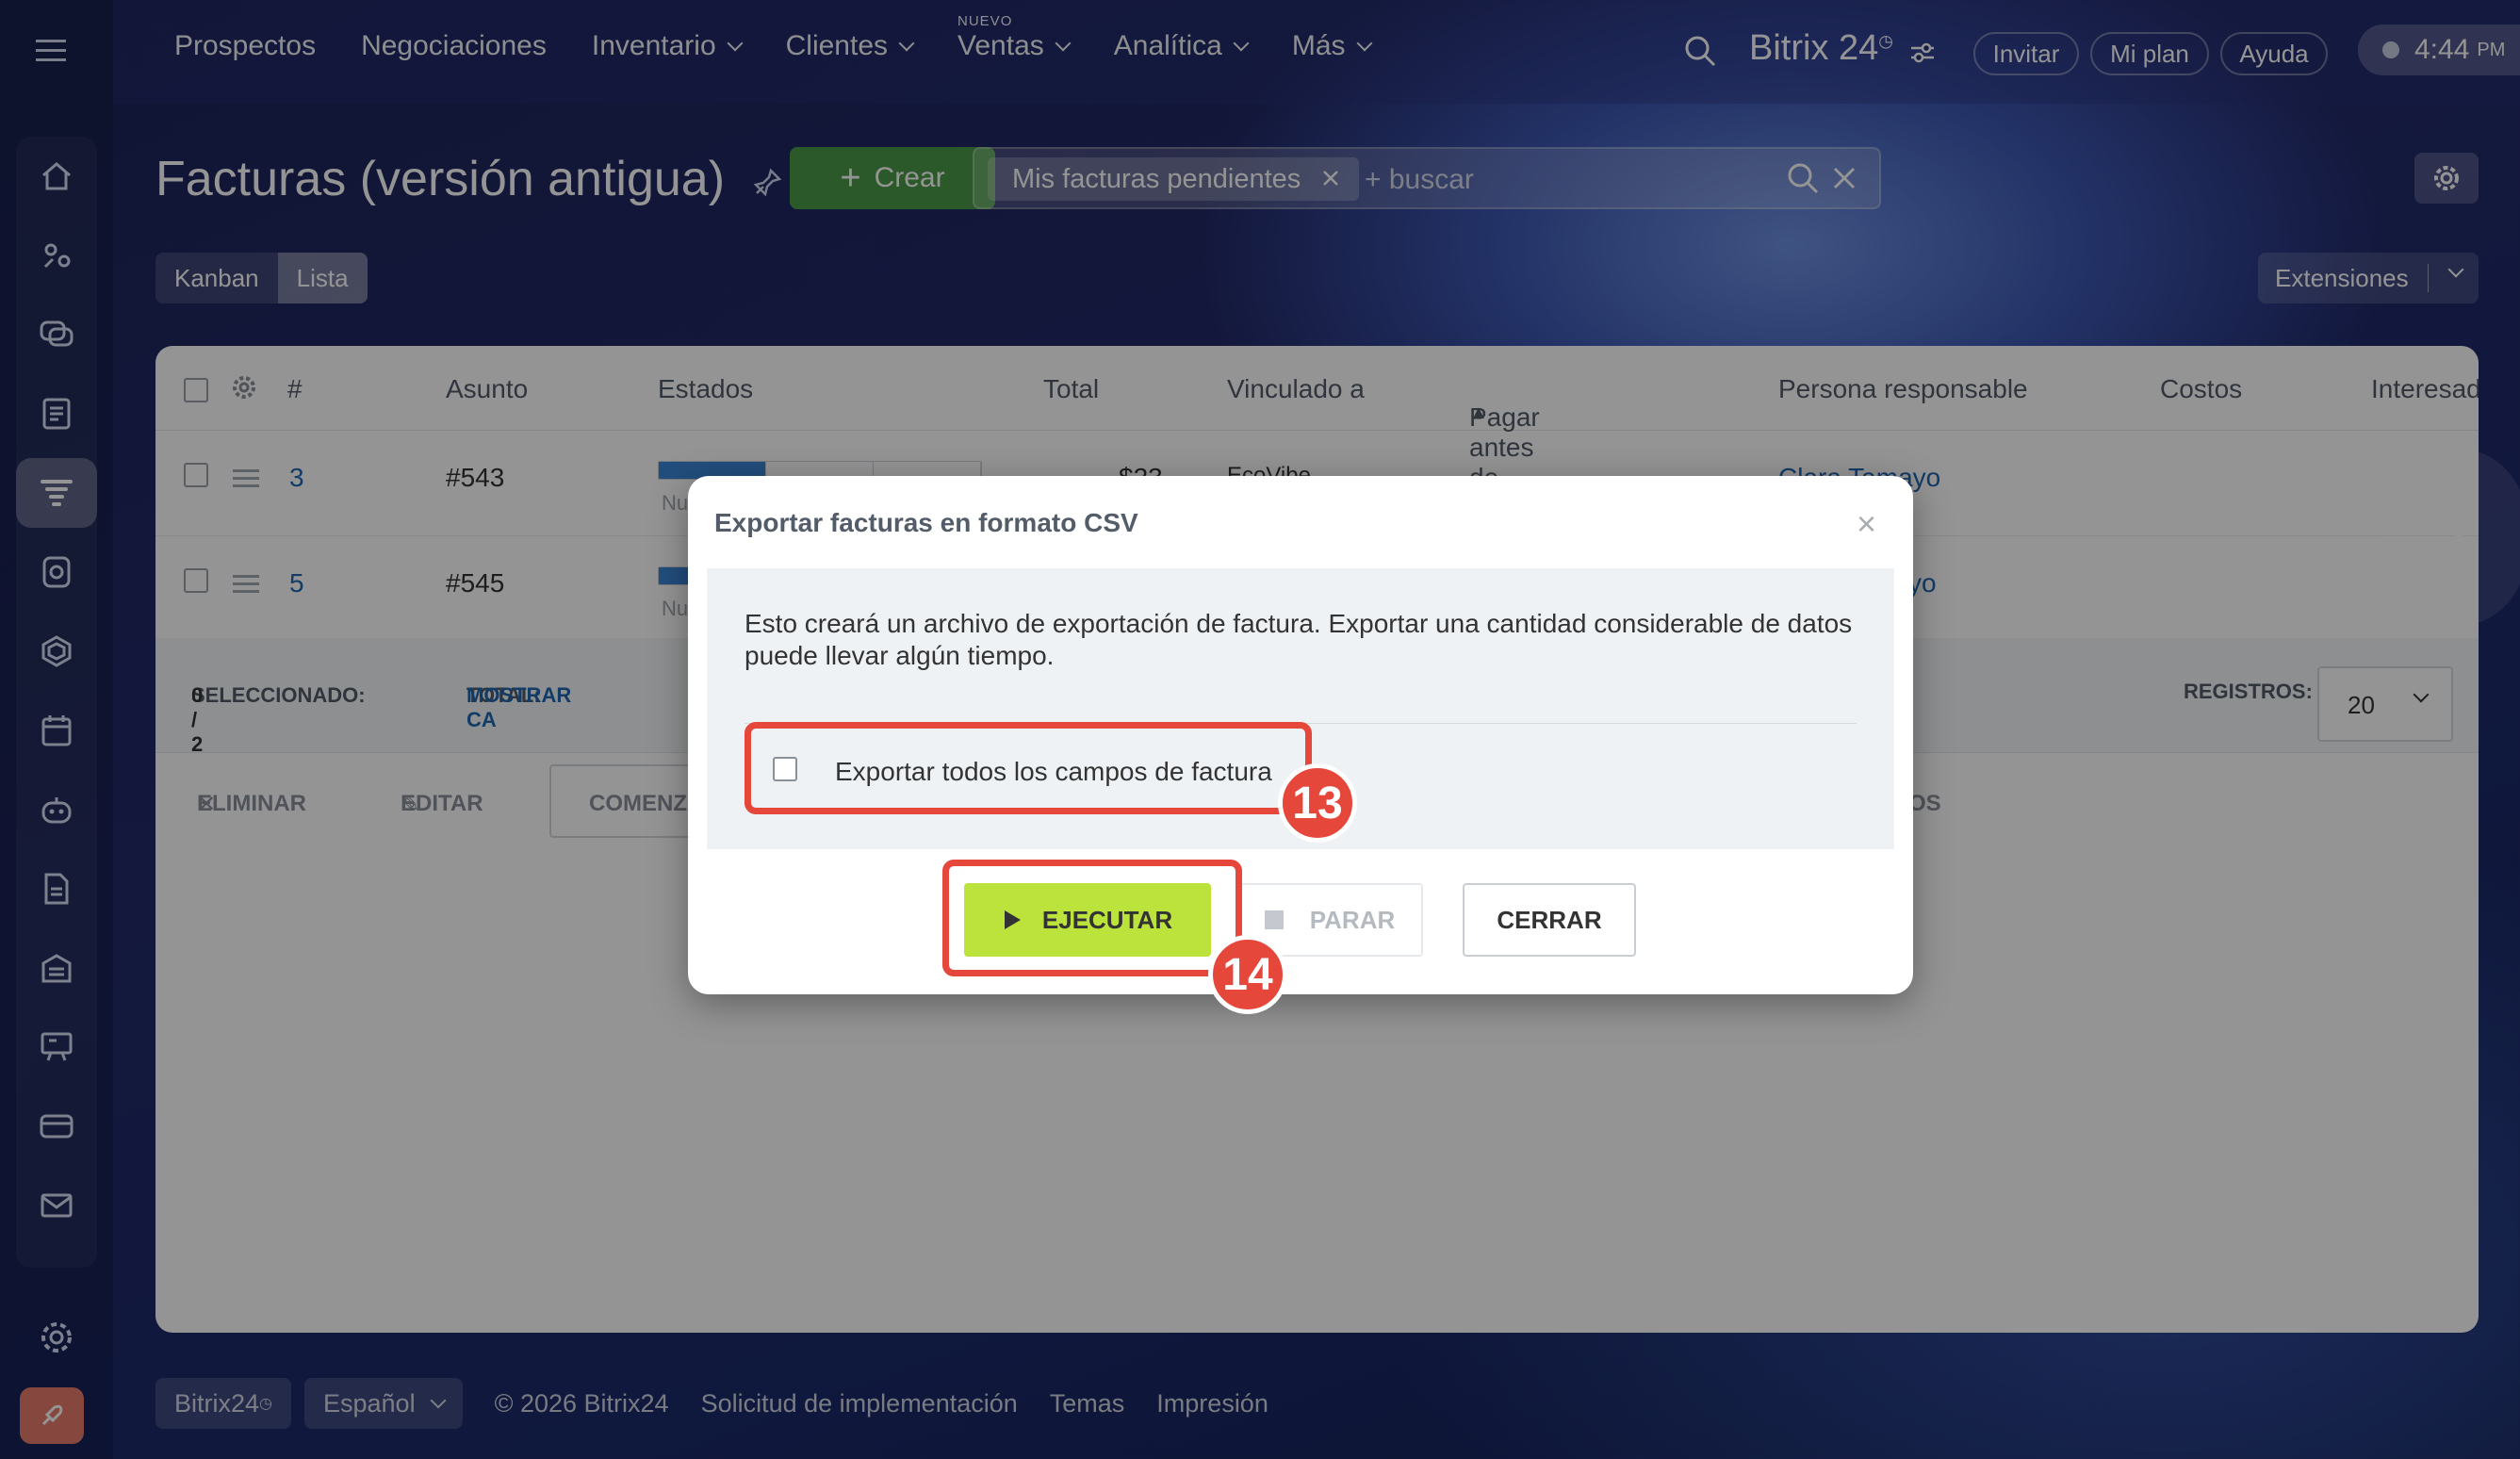 This screenshot has height=1459, width=2520. I want to click on dialog-title: Exportar facturas en formato CSV, so click(926, 522).